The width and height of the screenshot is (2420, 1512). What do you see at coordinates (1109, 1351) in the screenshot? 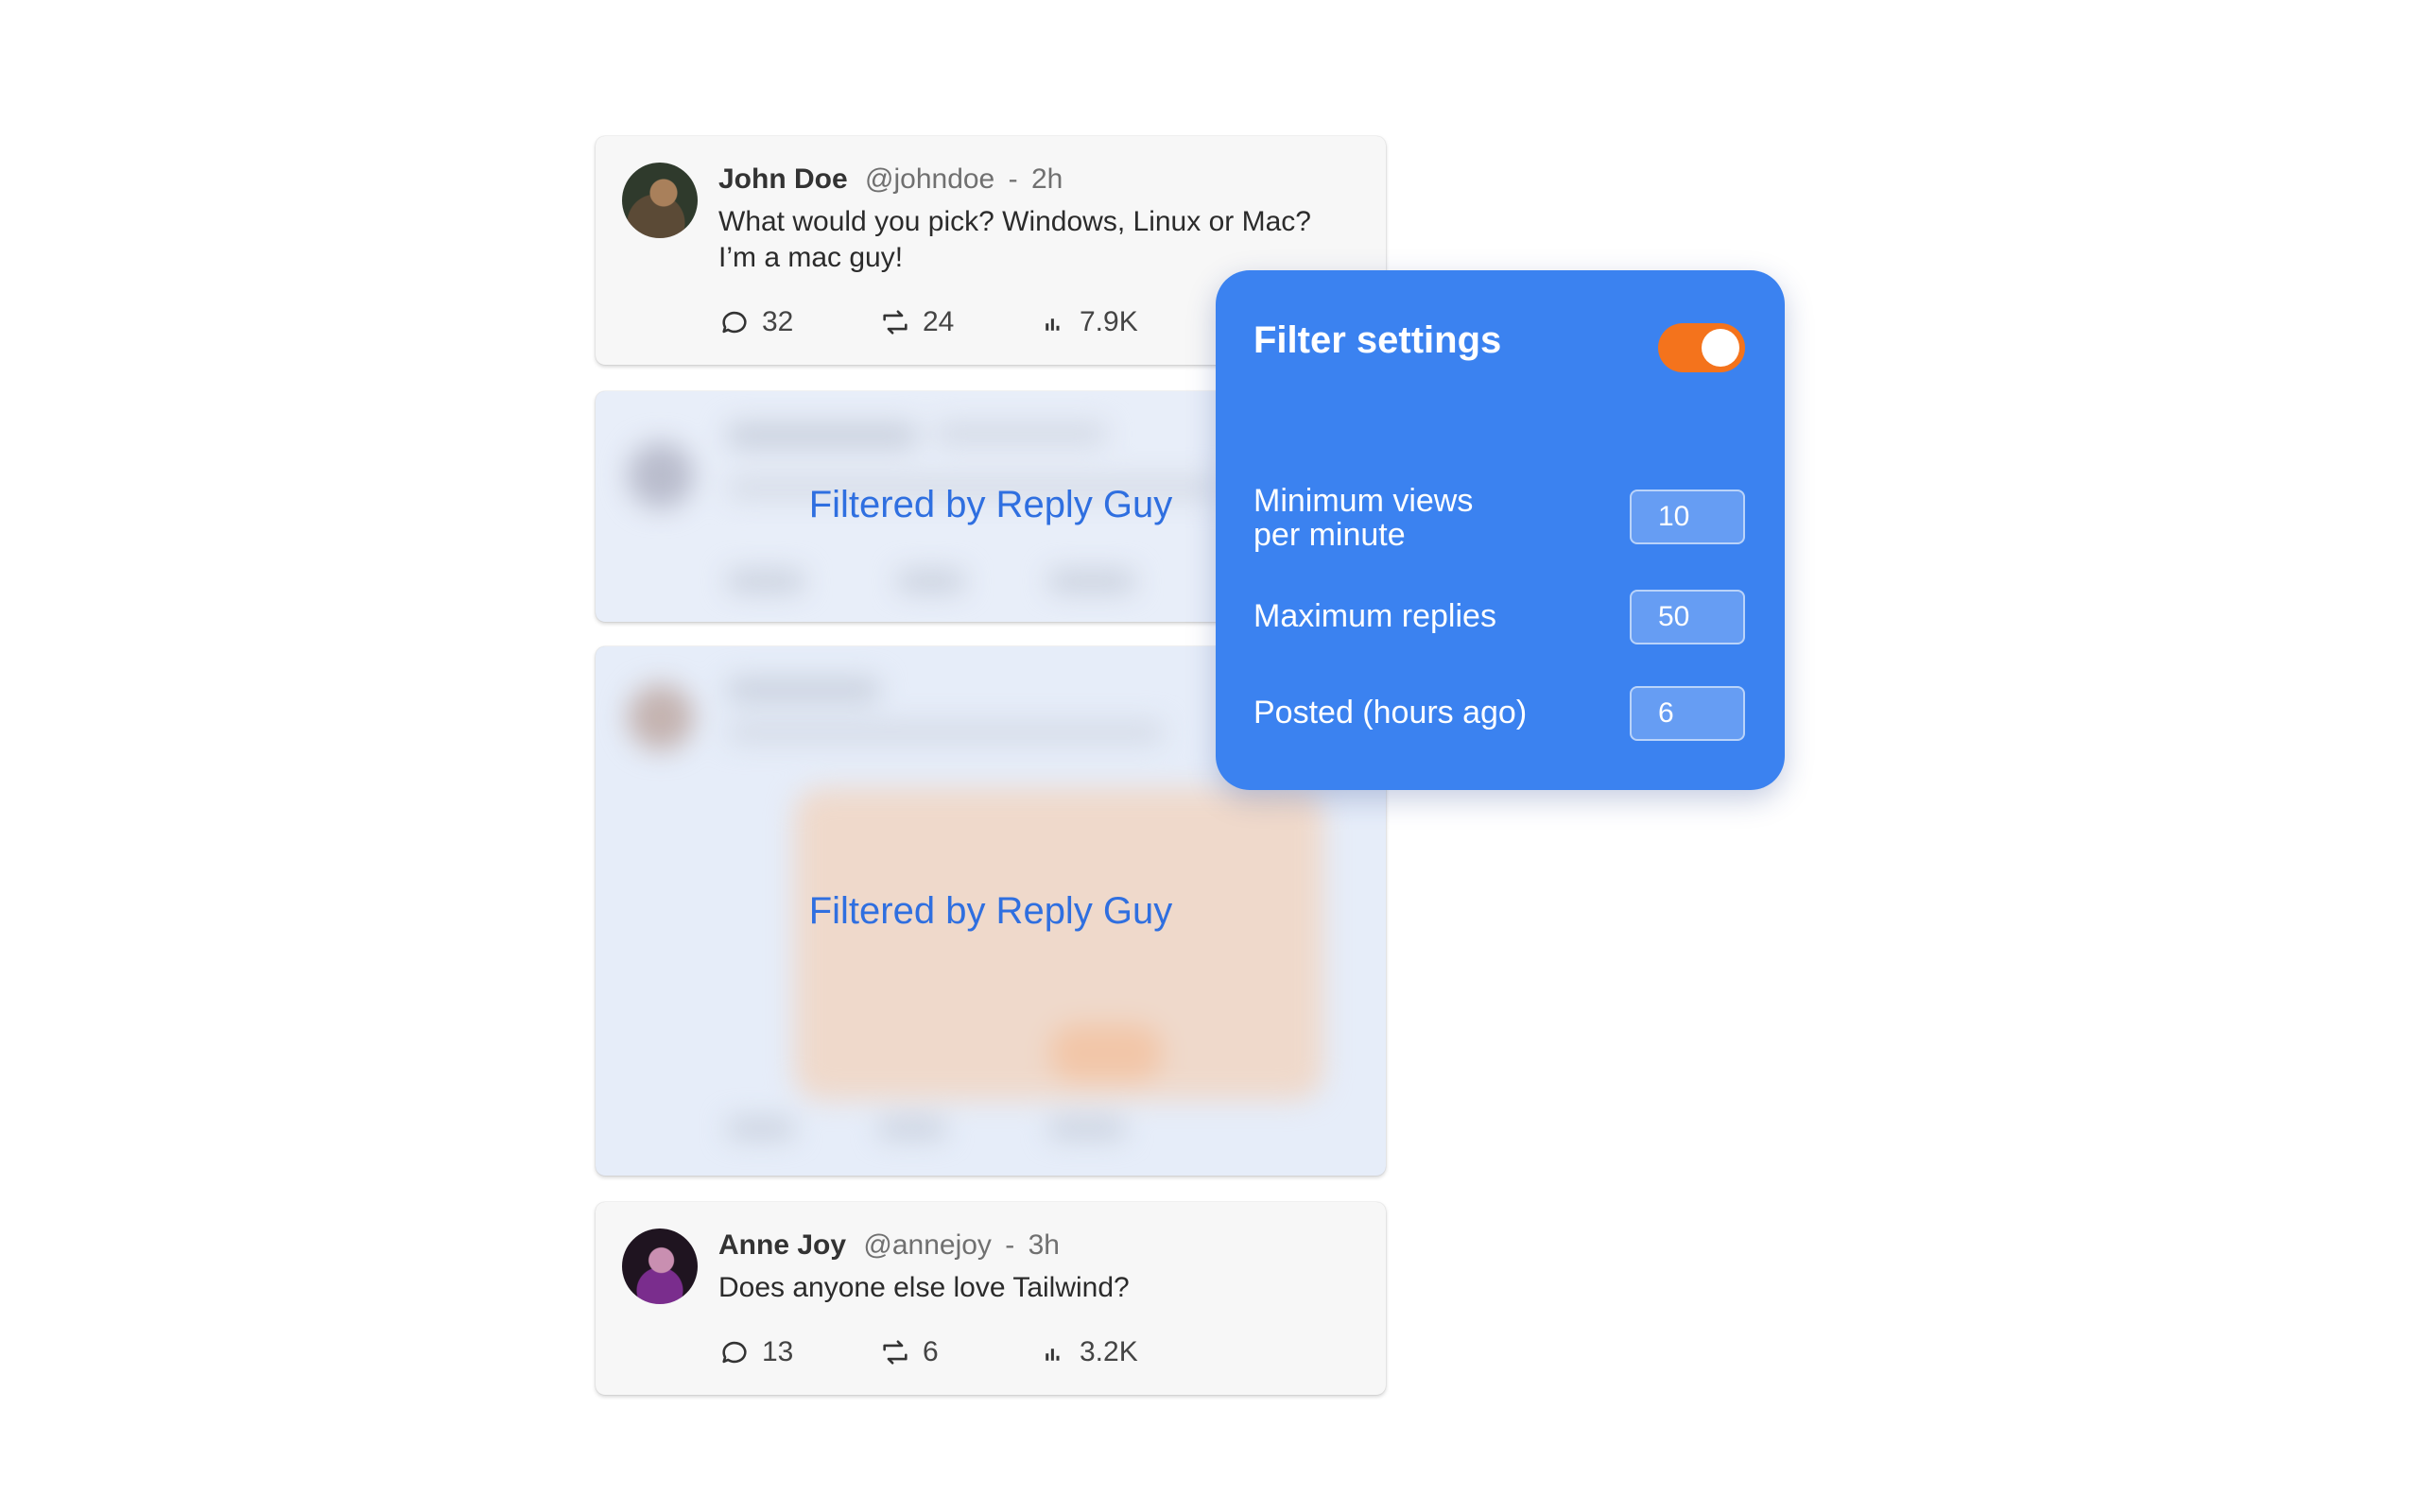
I see `view-count: 3.2K` at bounding box center [1109, 1351].